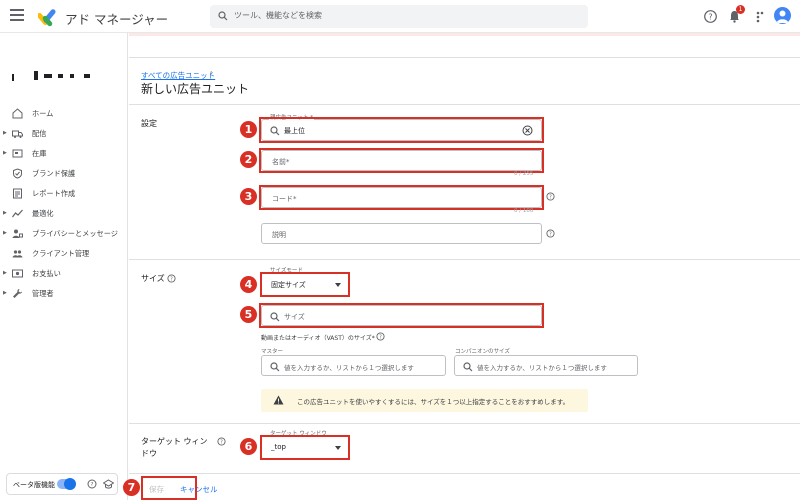 Image resolution: width=800 pixels, height=500 pixels. I want to click on target-window-label-line1: ターゲット ウィン, so click(174, 441).